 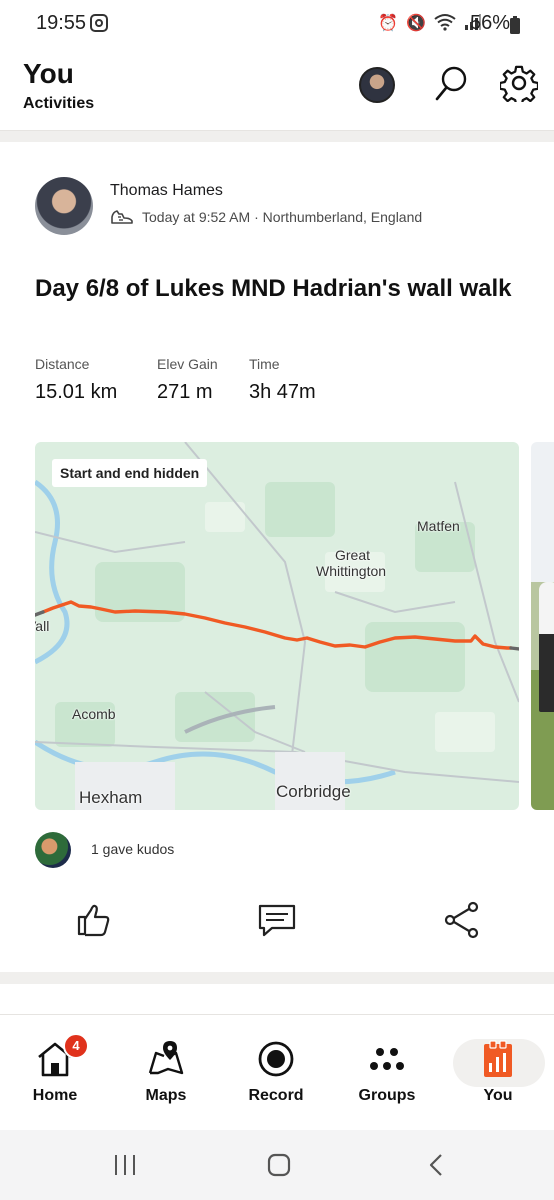 What do you see at coordinates (377, 85) in the screenshot?
I see `profile-avatar` at bounding box center [377, 85].